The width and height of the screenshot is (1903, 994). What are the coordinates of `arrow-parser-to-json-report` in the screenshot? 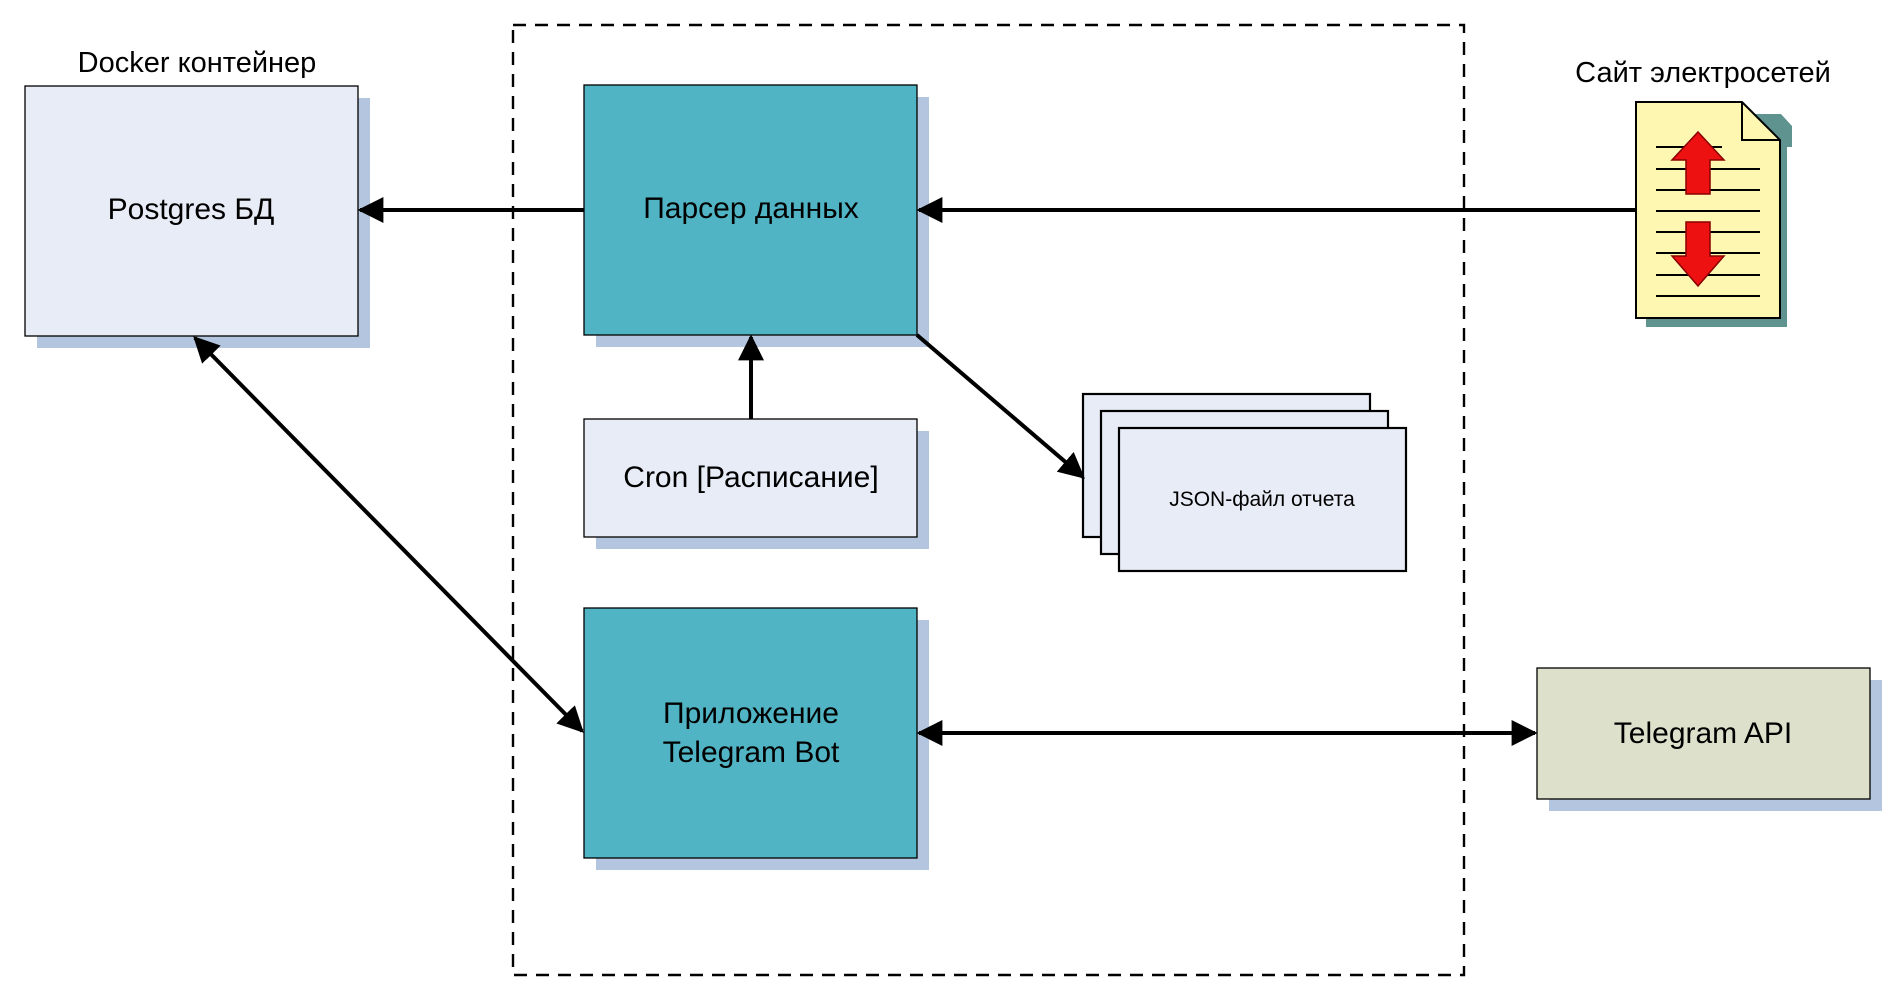 It's located at (1000, 406).